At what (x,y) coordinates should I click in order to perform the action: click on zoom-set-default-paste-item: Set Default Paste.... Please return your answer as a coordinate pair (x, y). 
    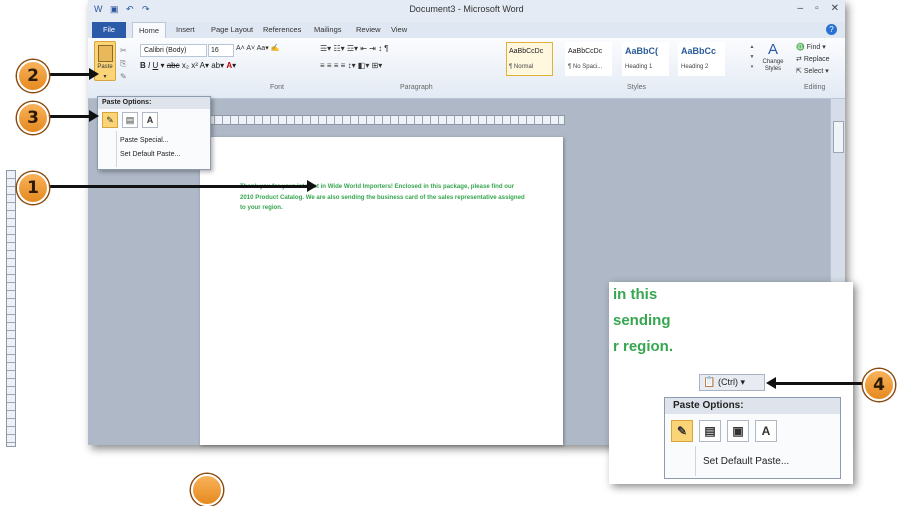
    Looking at the image, I should click on (746, 461).